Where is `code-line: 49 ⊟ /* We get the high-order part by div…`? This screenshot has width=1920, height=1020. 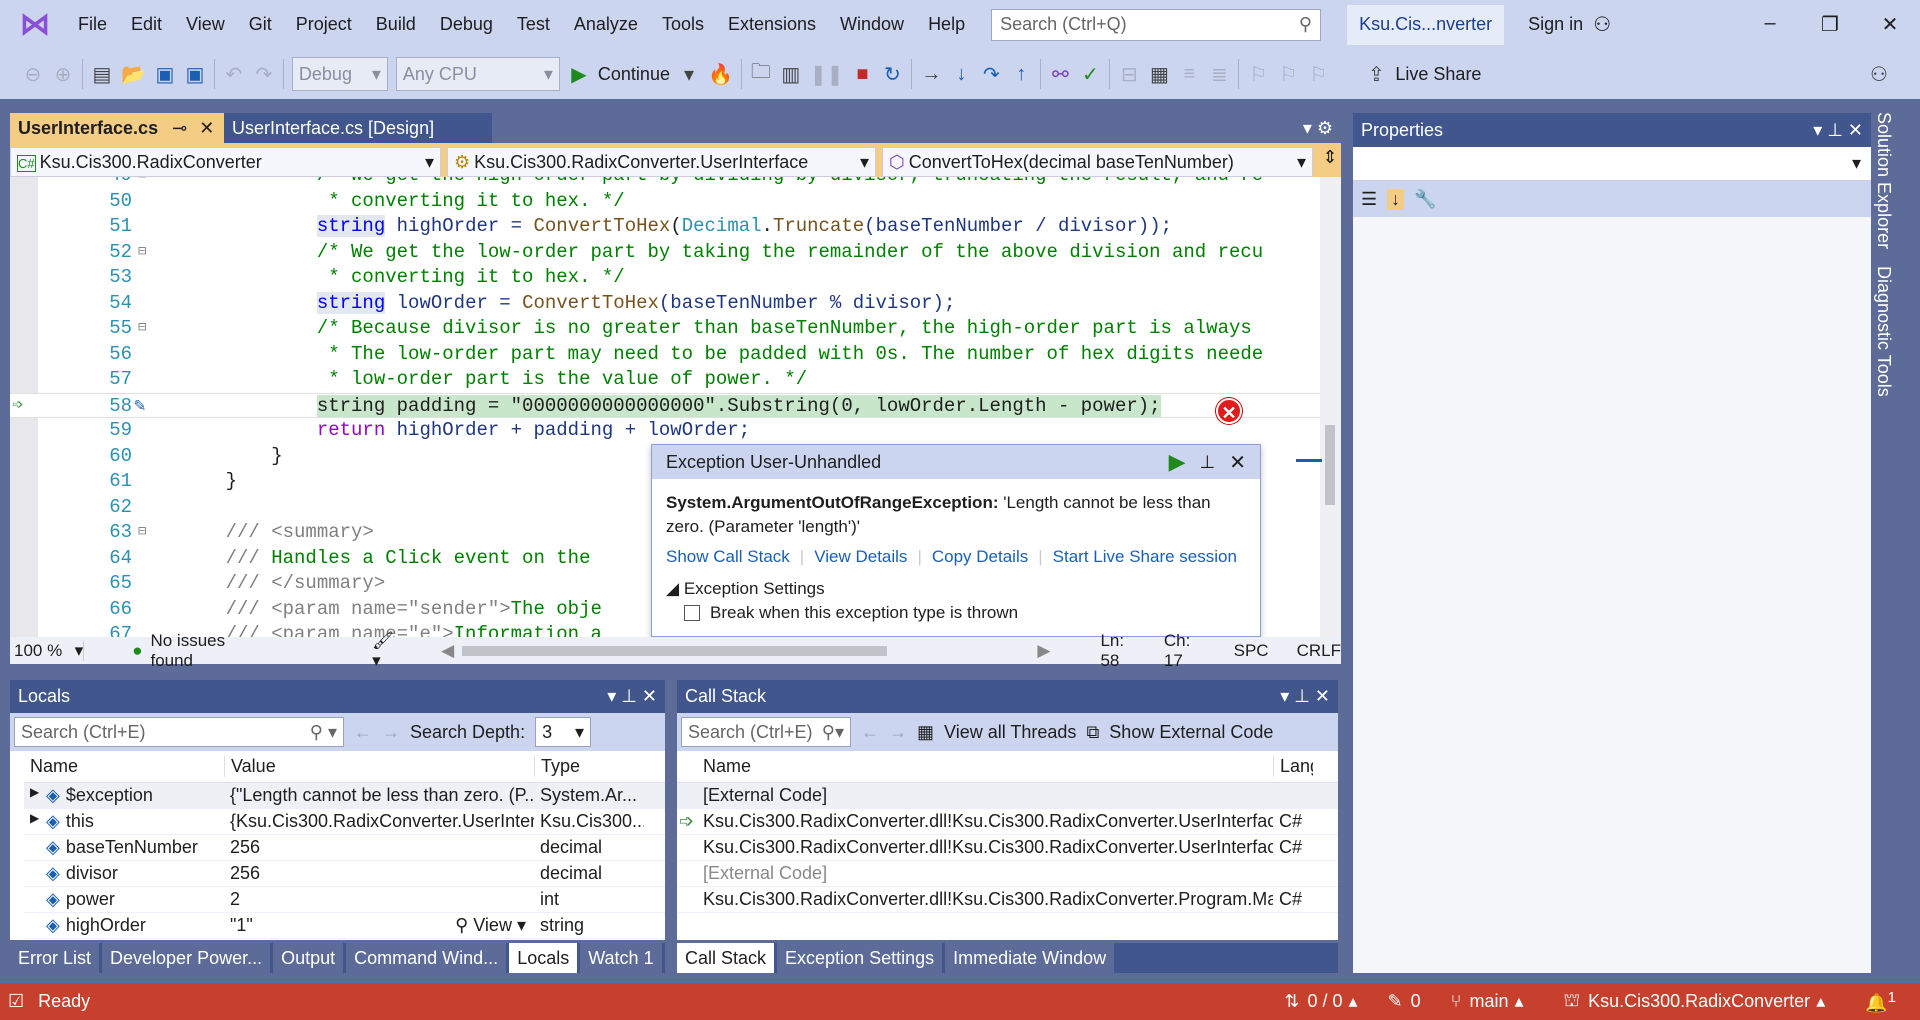 code-line: 49 ⊟ /* We get the high-order part by div… is located at coordinates (665, 183).